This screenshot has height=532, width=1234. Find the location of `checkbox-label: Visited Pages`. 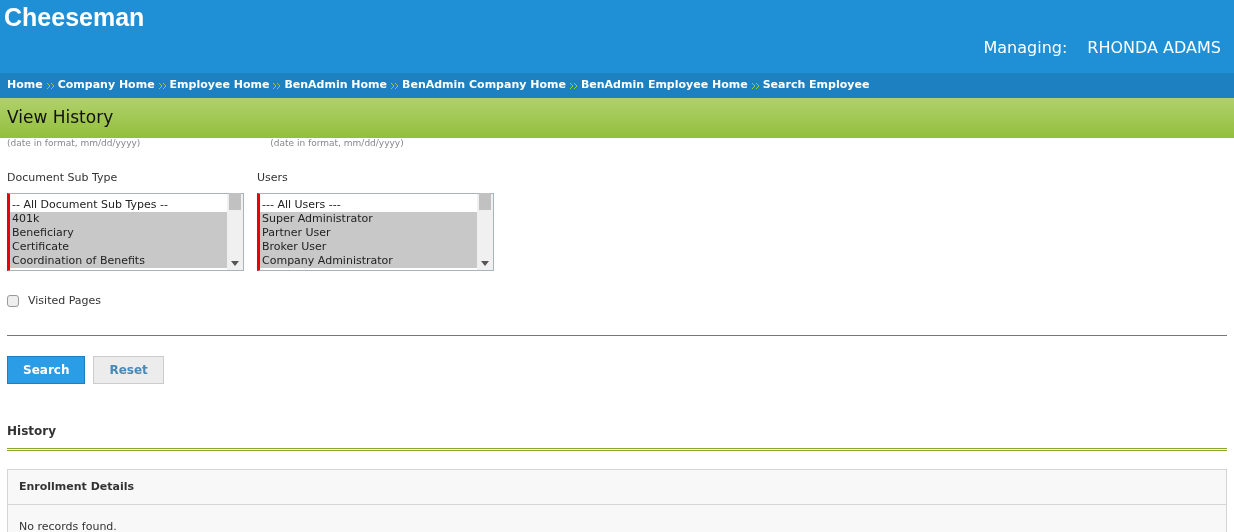

checkbox-label: Visited Pages is located at coordinates (65, 300).